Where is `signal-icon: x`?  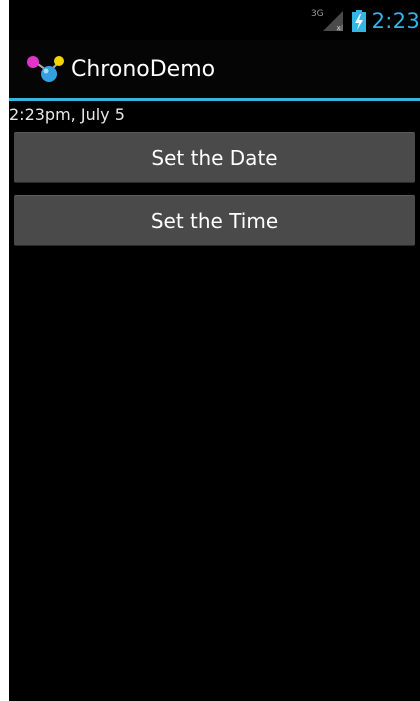
signal-icon: x is located at coordinates (332, 21).